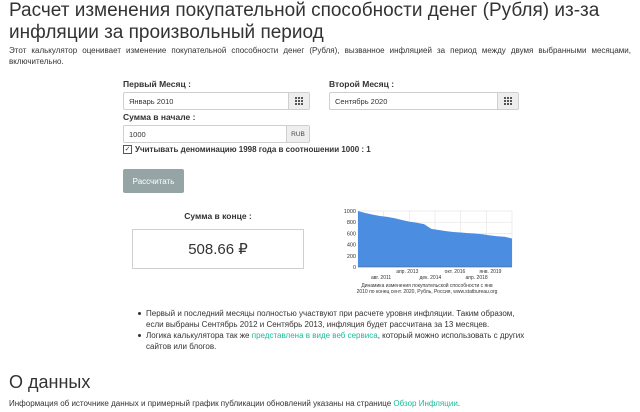 The height and width of the screenshot is (412, 640). I want to click on x-tick-label: апр. 2018, so click(476, 278).